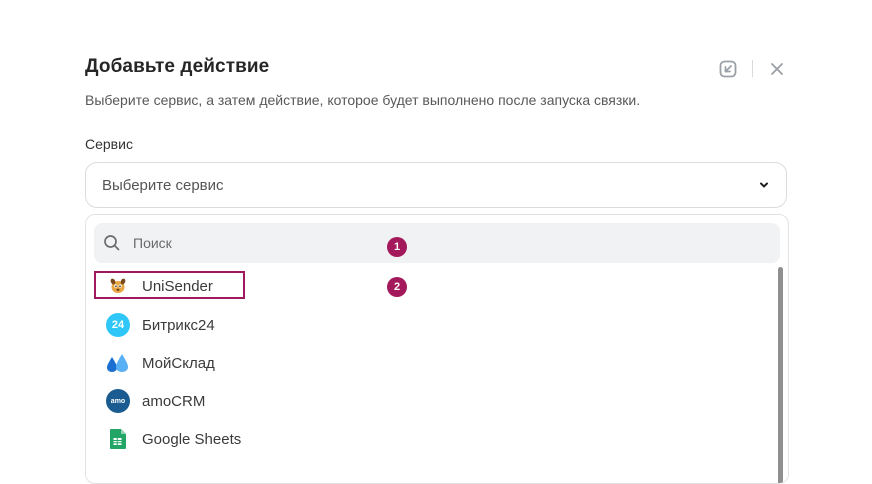  What do you see at coordinates (177, 66) in the screenshot?
I see `dialog-title: Добавьте действие` at bounding box center [177, 66].